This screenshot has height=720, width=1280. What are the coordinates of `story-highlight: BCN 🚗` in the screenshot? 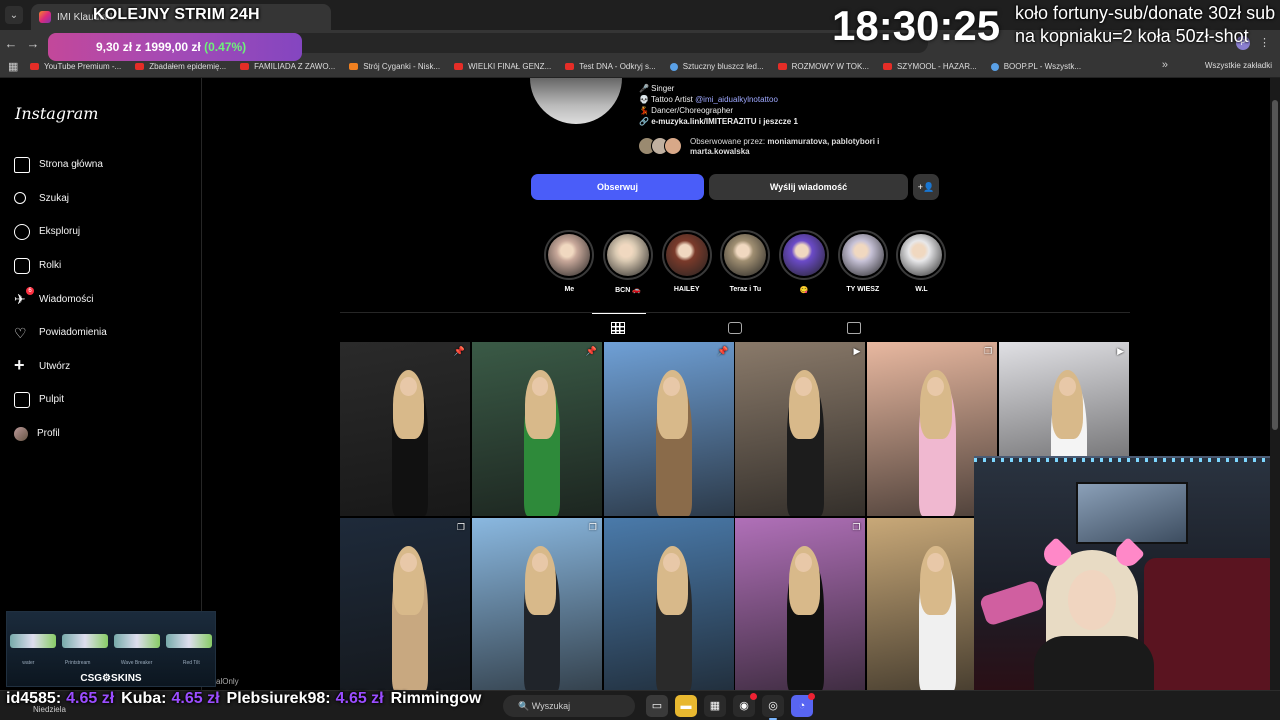 It's located at (628, 262).